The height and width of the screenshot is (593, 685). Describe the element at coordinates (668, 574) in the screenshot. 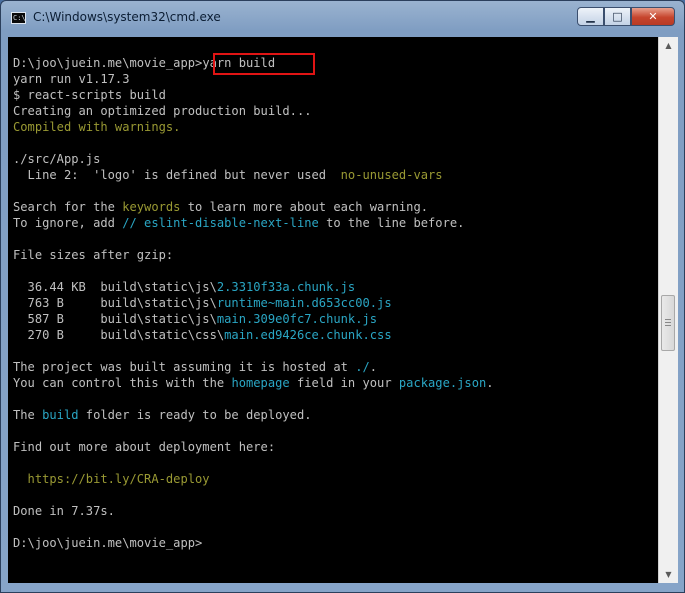

I see `scroll-down-icon: ▼` at that location.